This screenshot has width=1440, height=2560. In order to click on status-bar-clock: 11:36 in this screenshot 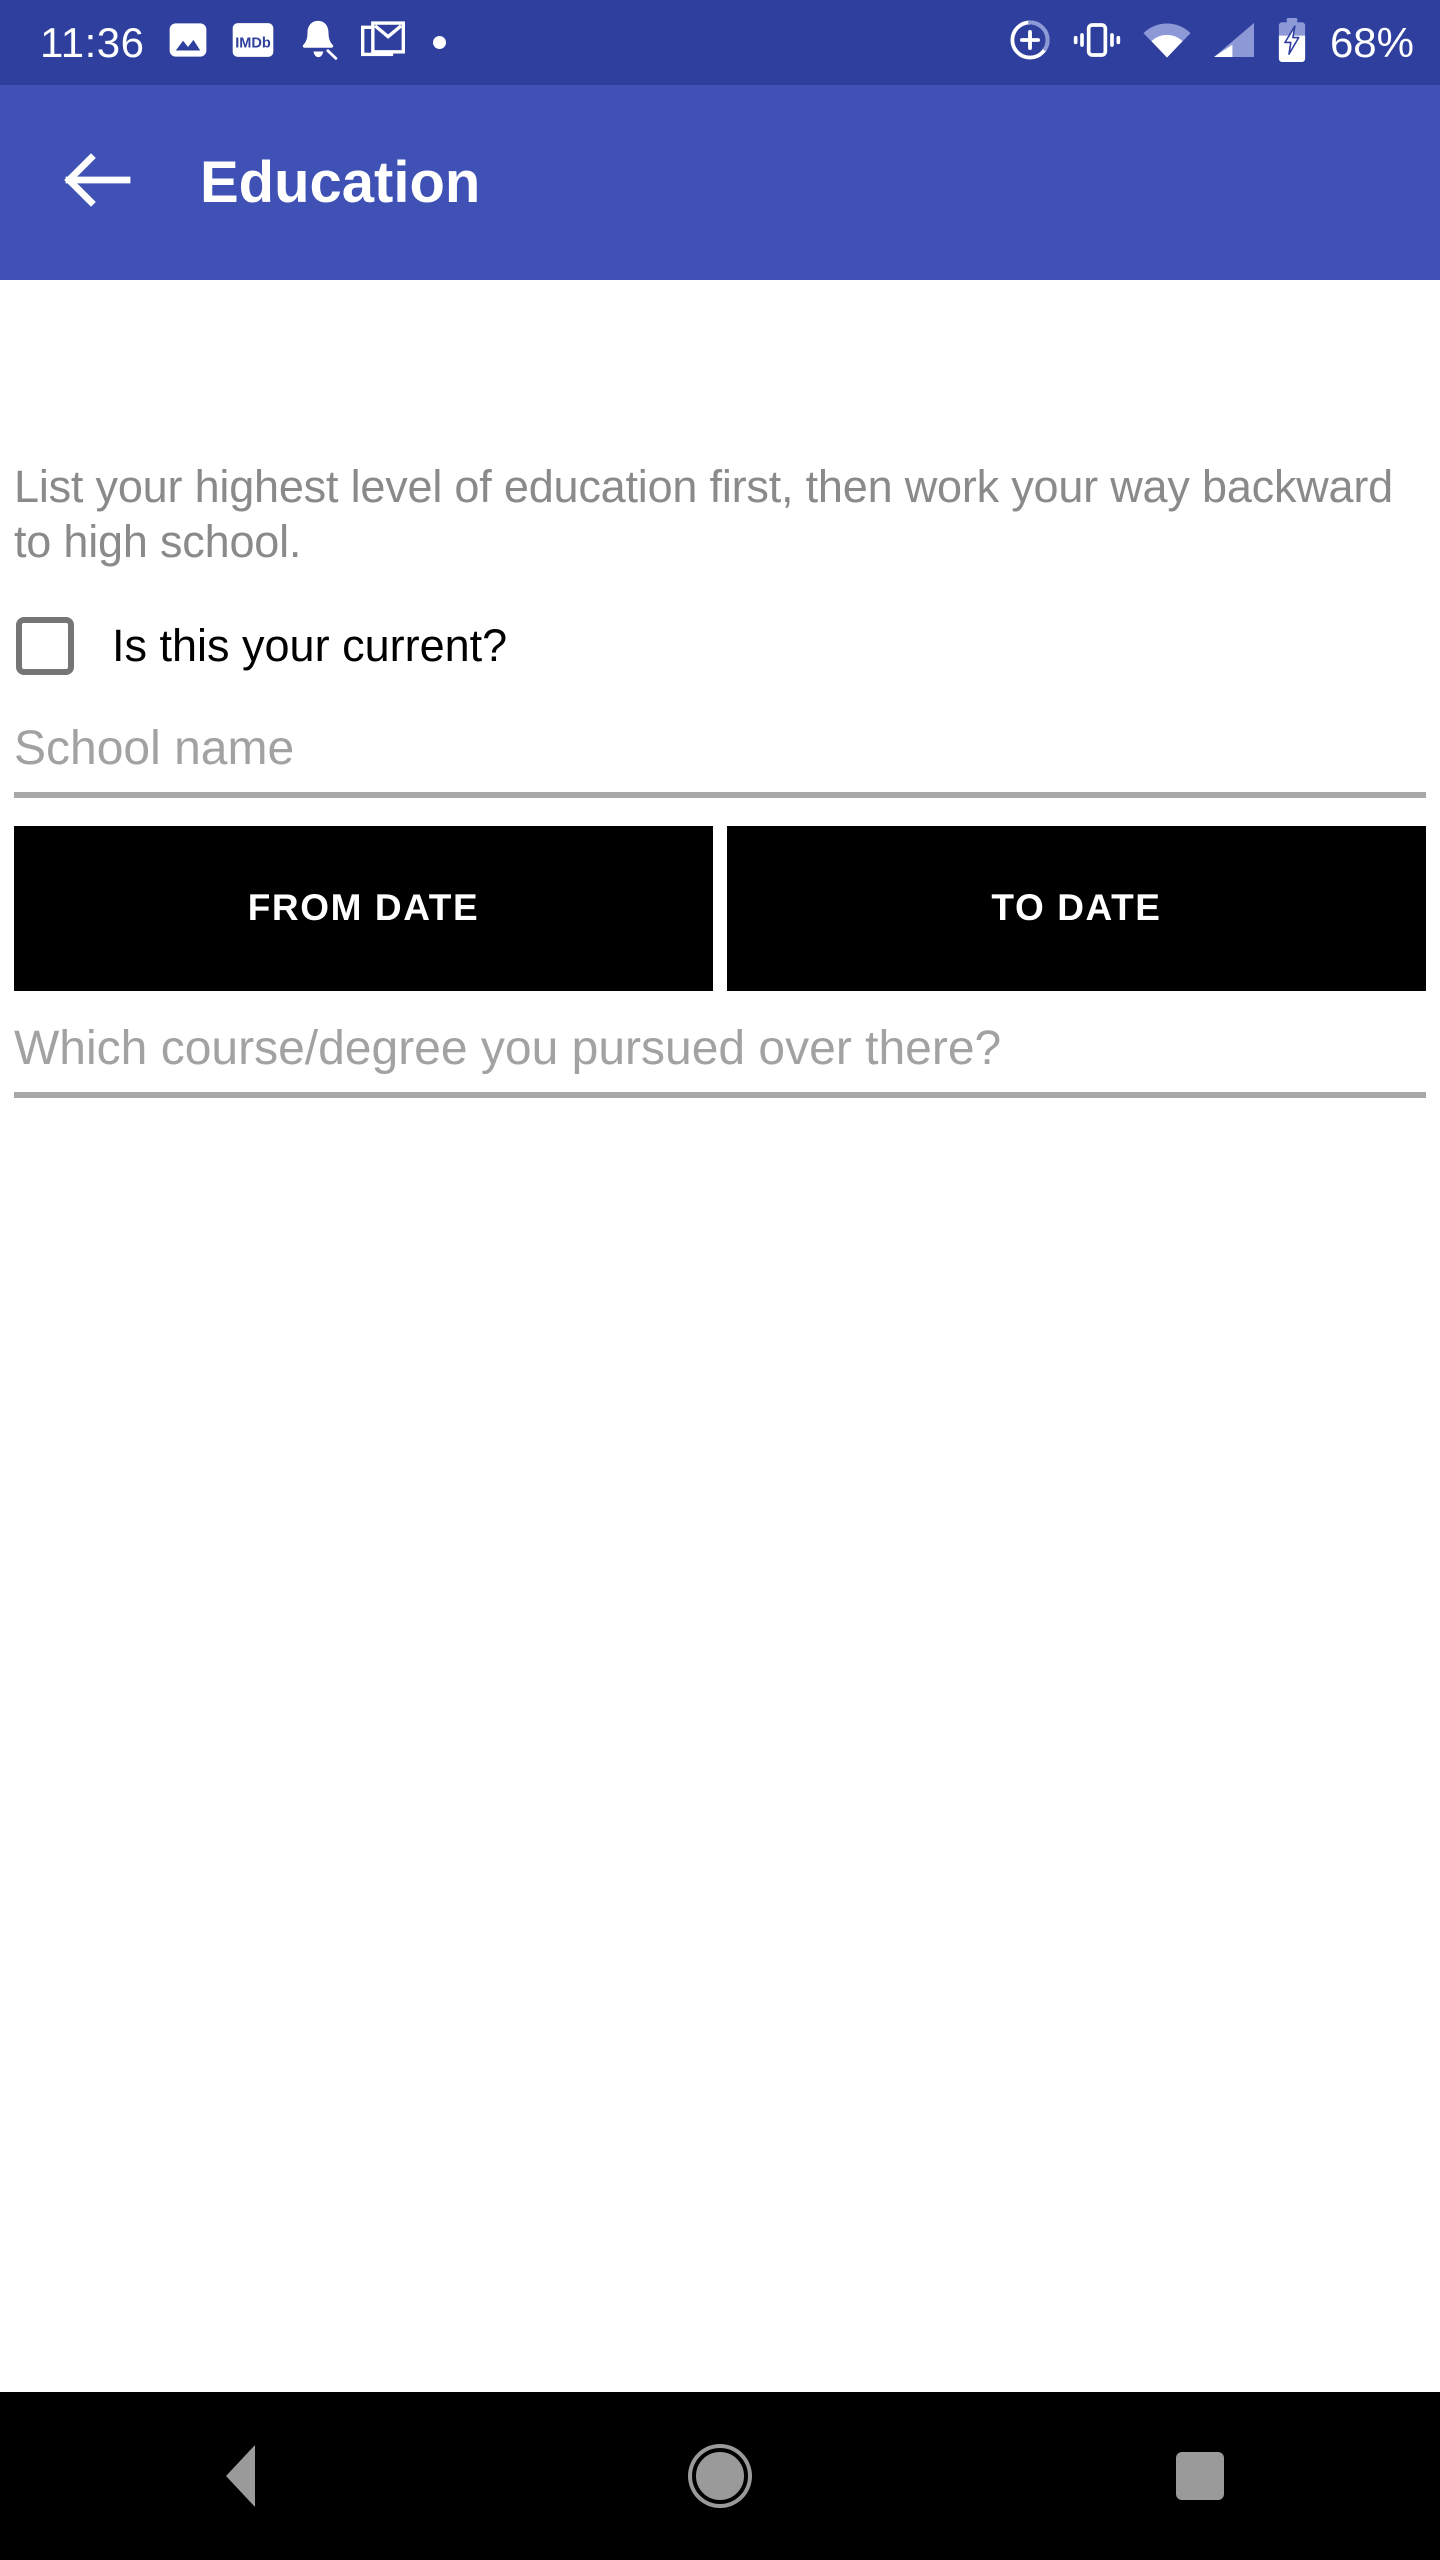, I will do `click(92, 42)`.